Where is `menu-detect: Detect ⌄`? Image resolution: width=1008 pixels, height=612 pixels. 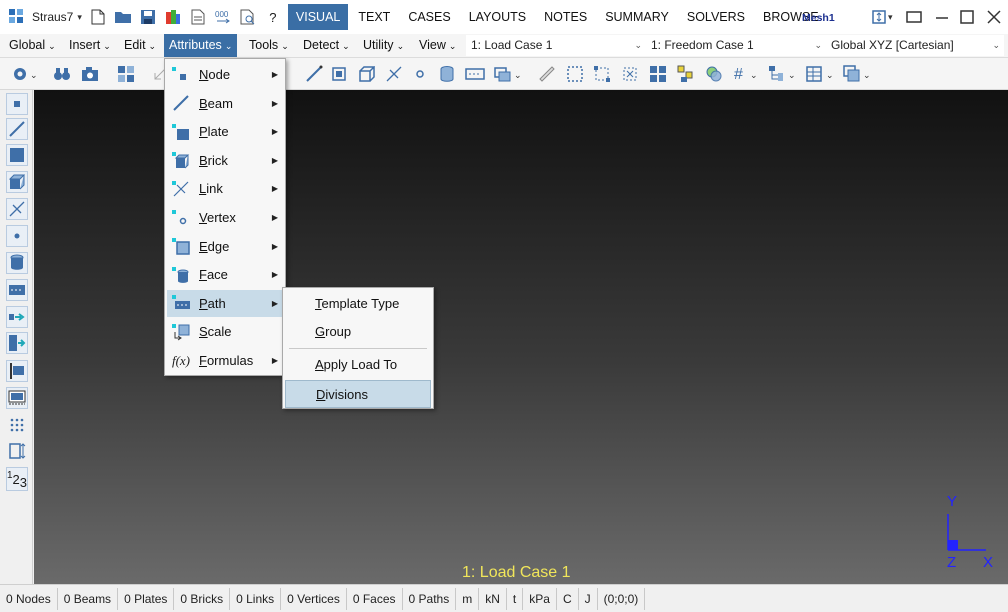
menu-detect: Detect ⌄ is located at coordinates (326, 45).